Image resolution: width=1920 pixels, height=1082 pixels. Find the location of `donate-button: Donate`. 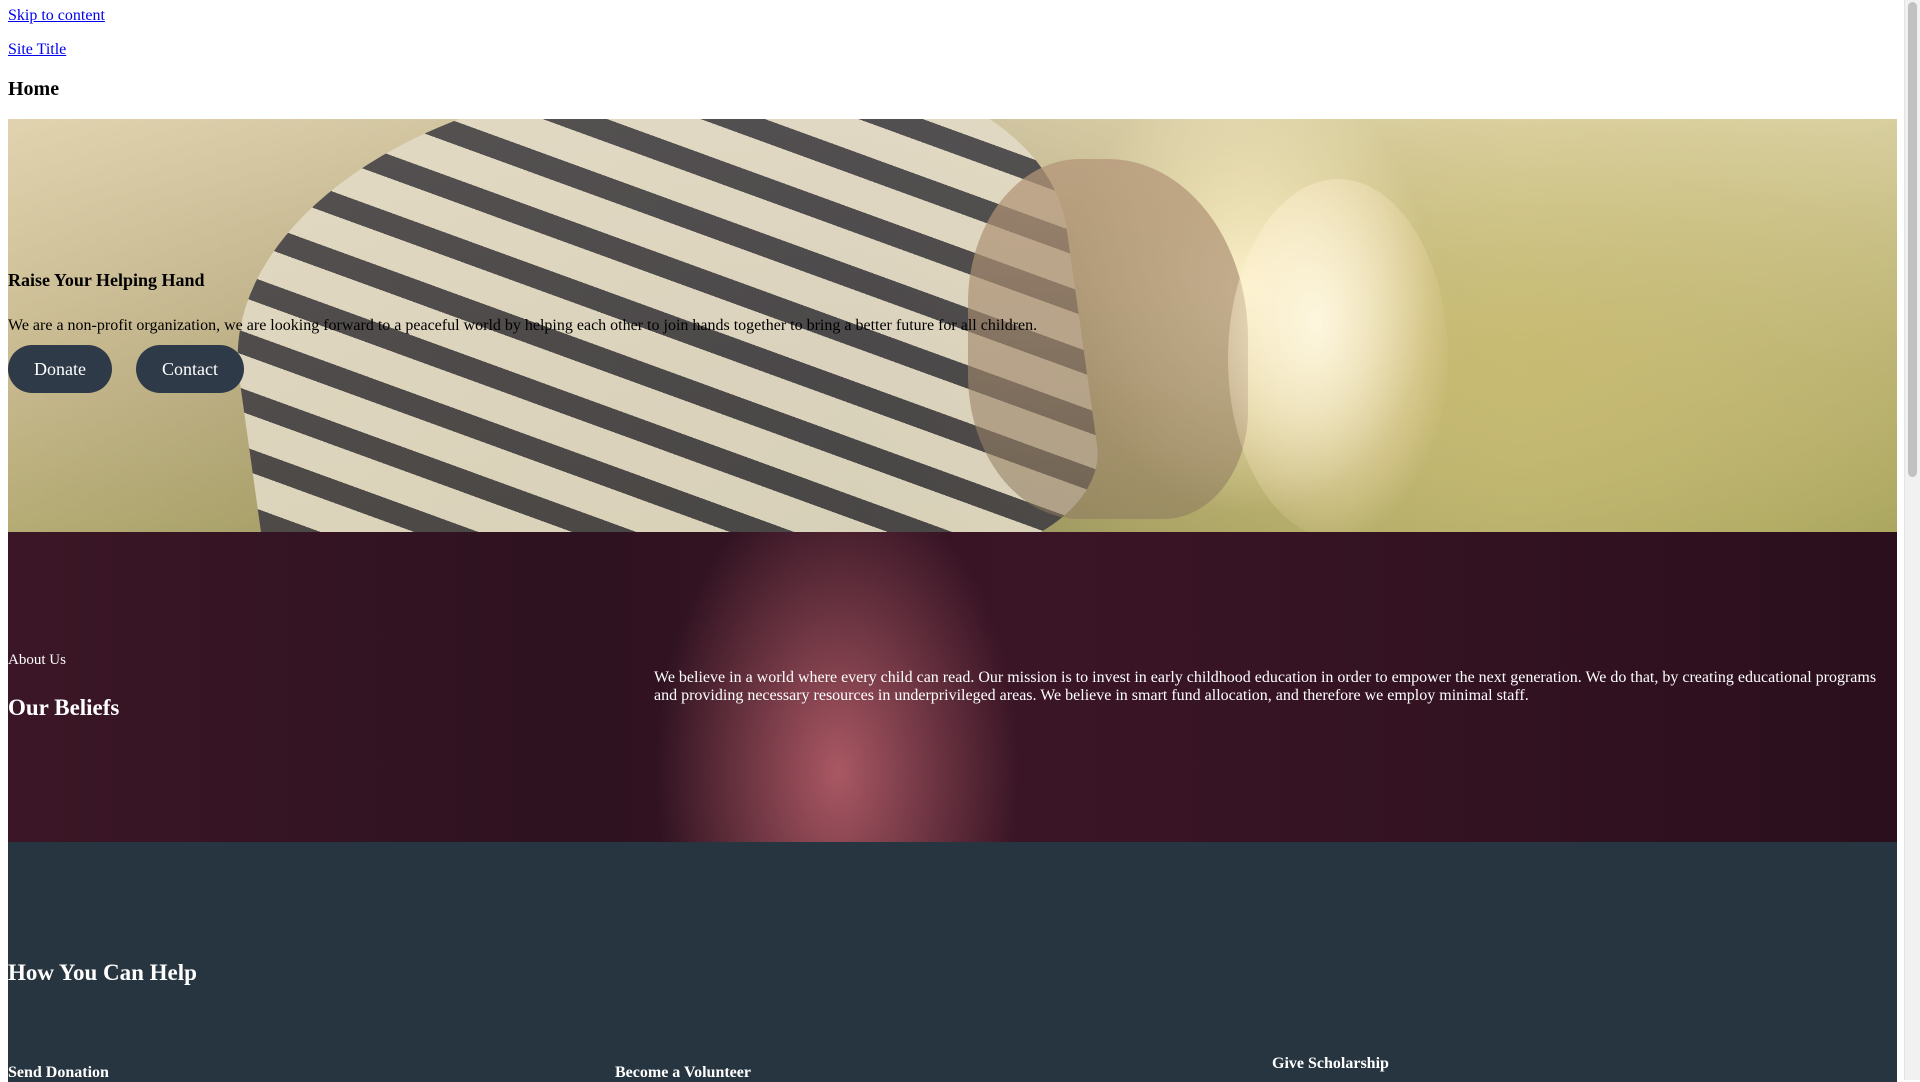

donate-button: Donate is located at coordinates (60, 369).